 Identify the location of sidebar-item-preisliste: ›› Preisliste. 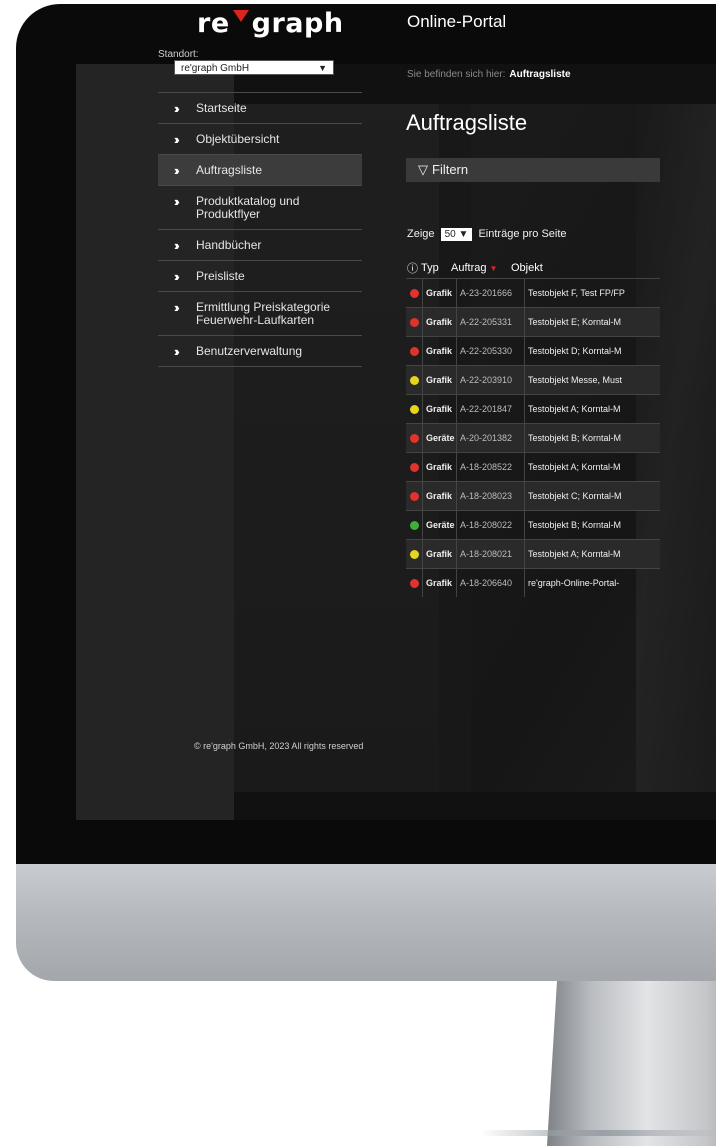
(260, 275).